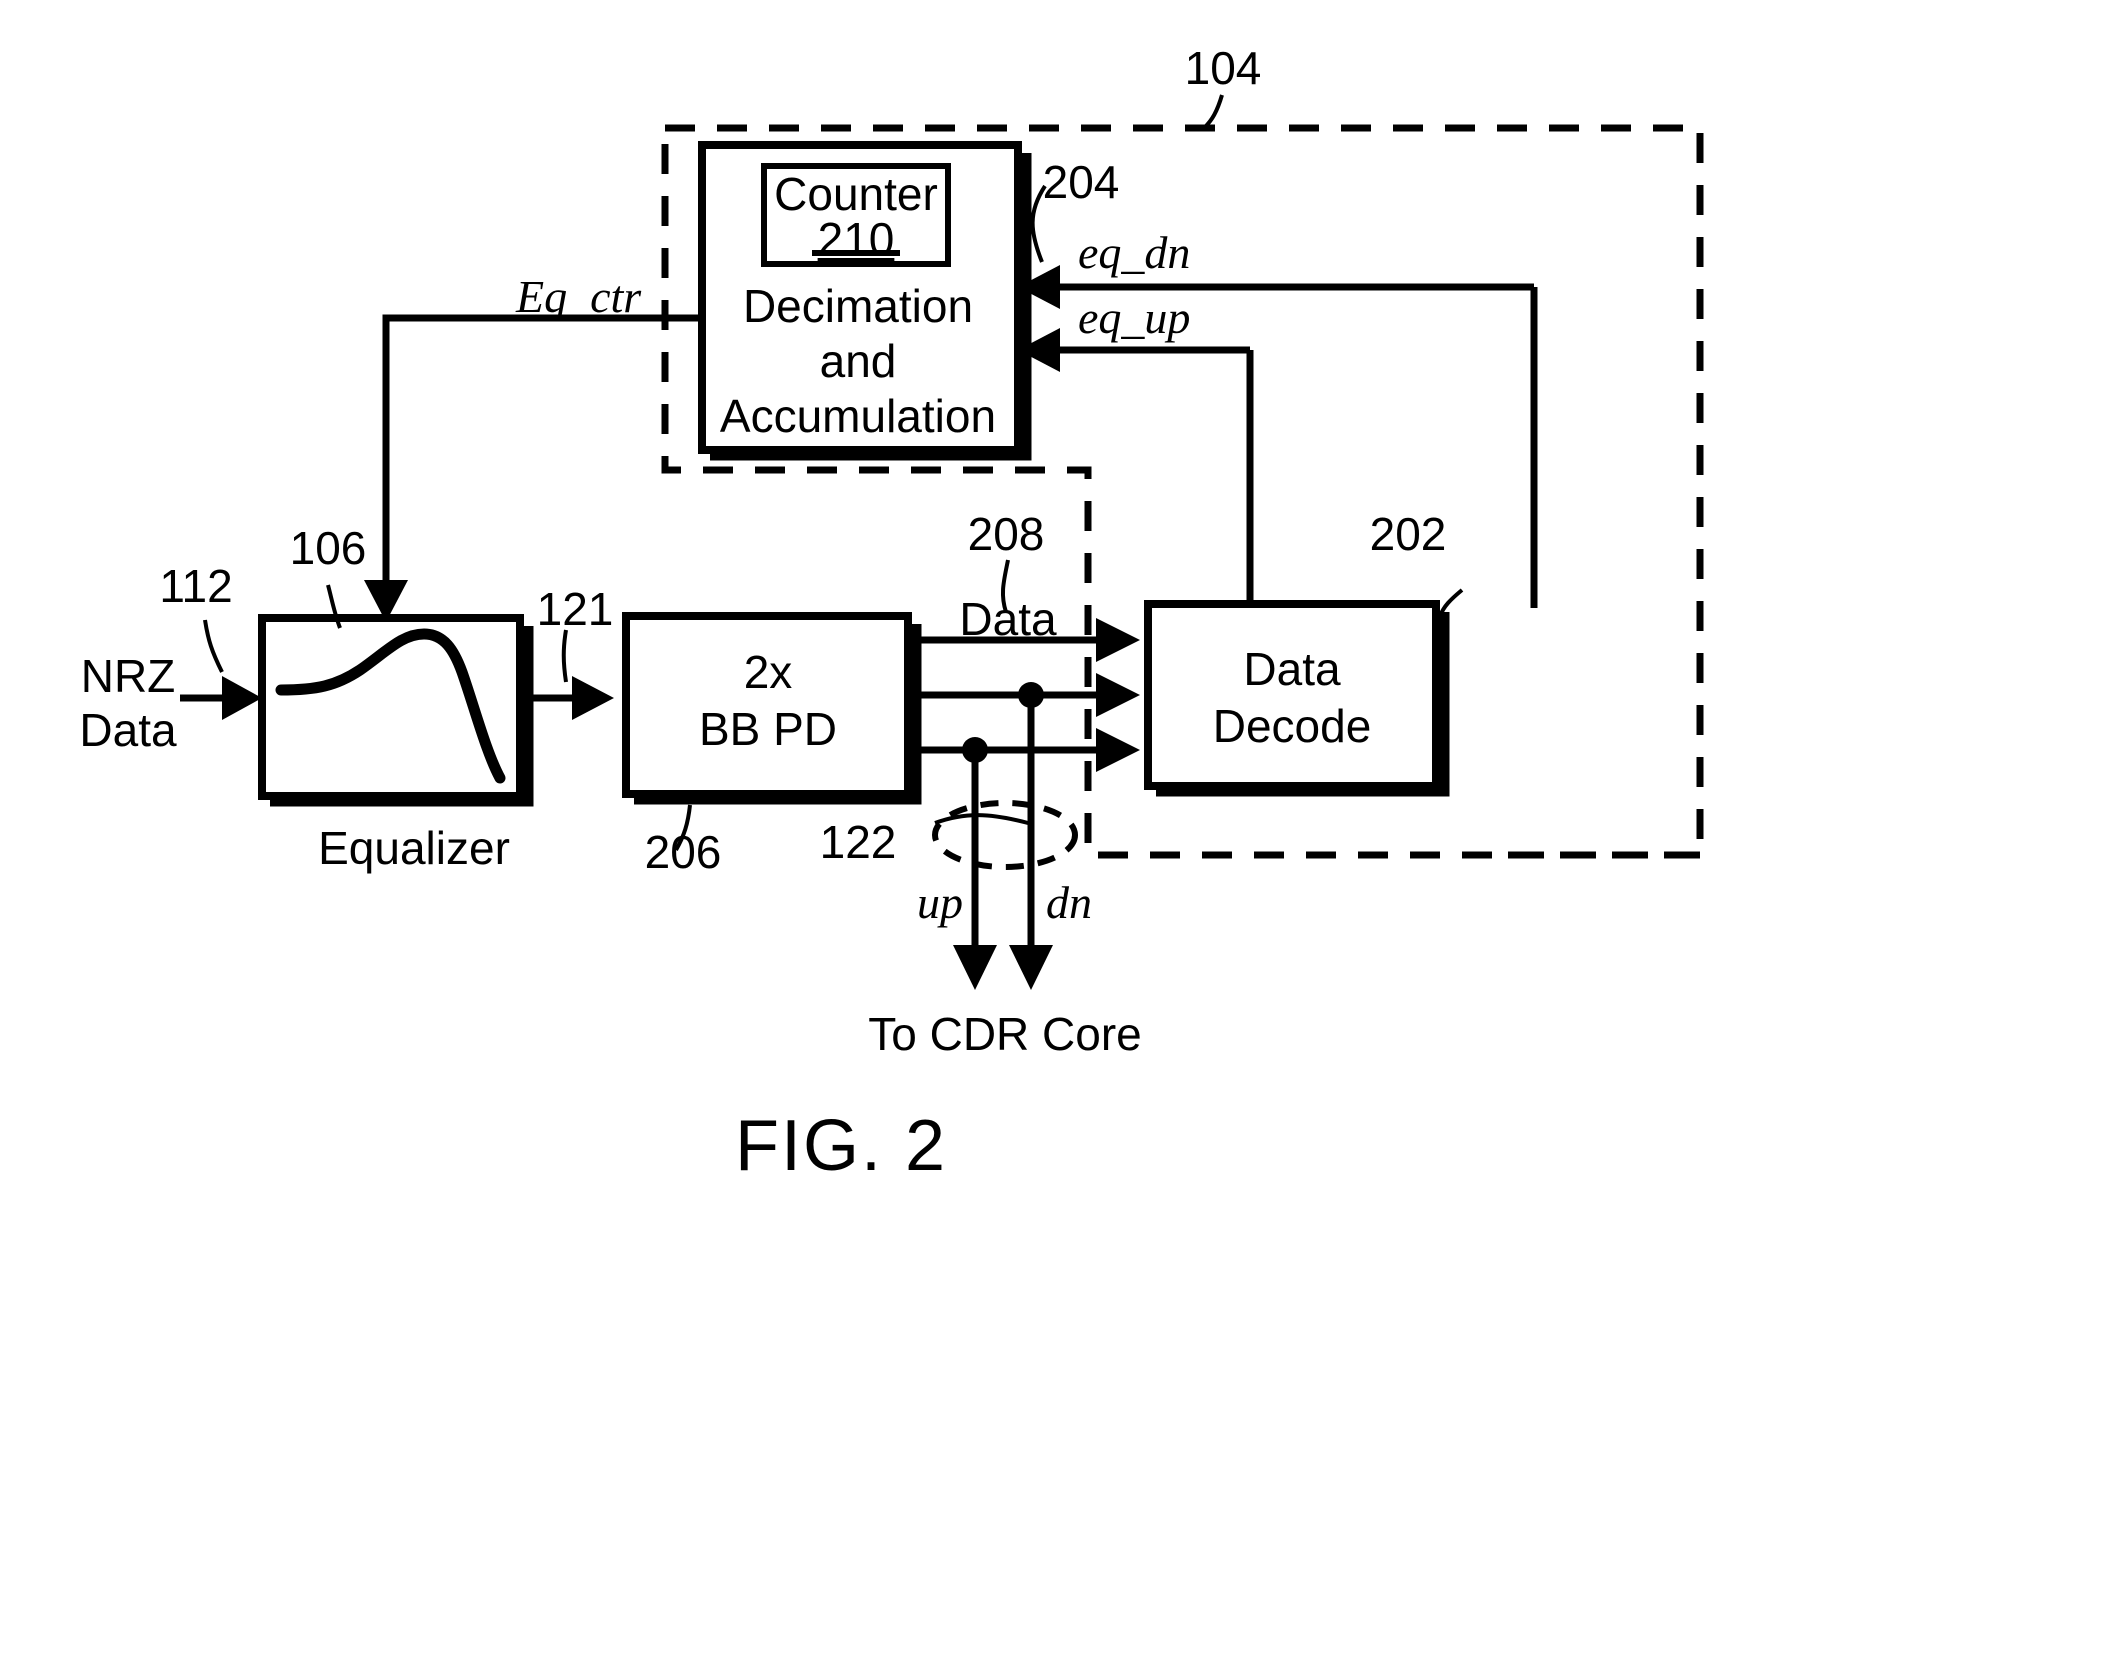 This screenshot has width=2101, height=1656. What do you see at coordinates (579, 296) in the screenshot?
I see `signal-eq-ctr: Eq_ctr` at bounding box center [579, 296].